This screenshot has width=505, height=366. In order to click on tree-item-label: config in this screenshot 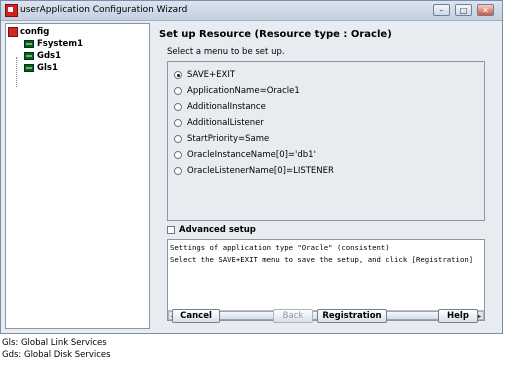, I will do `click(35, 32)`.